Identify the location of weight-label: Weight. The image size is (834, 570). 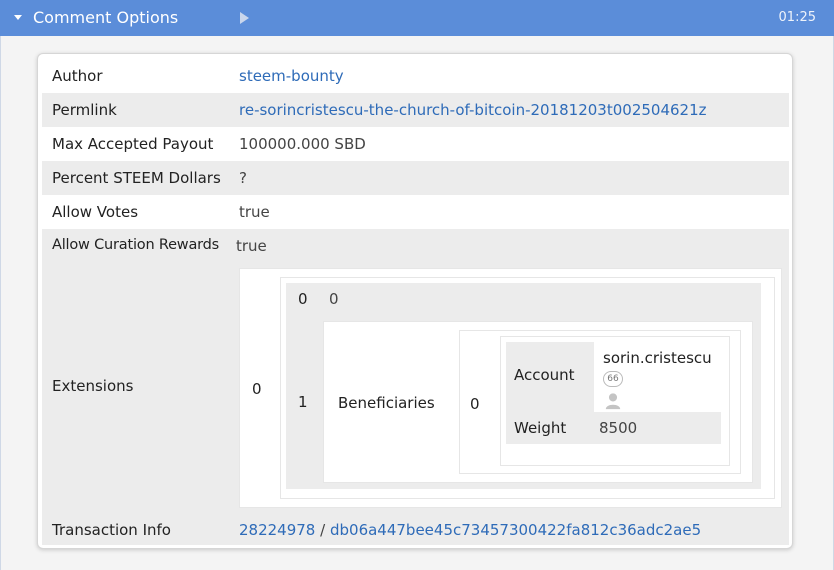
(540, 428).